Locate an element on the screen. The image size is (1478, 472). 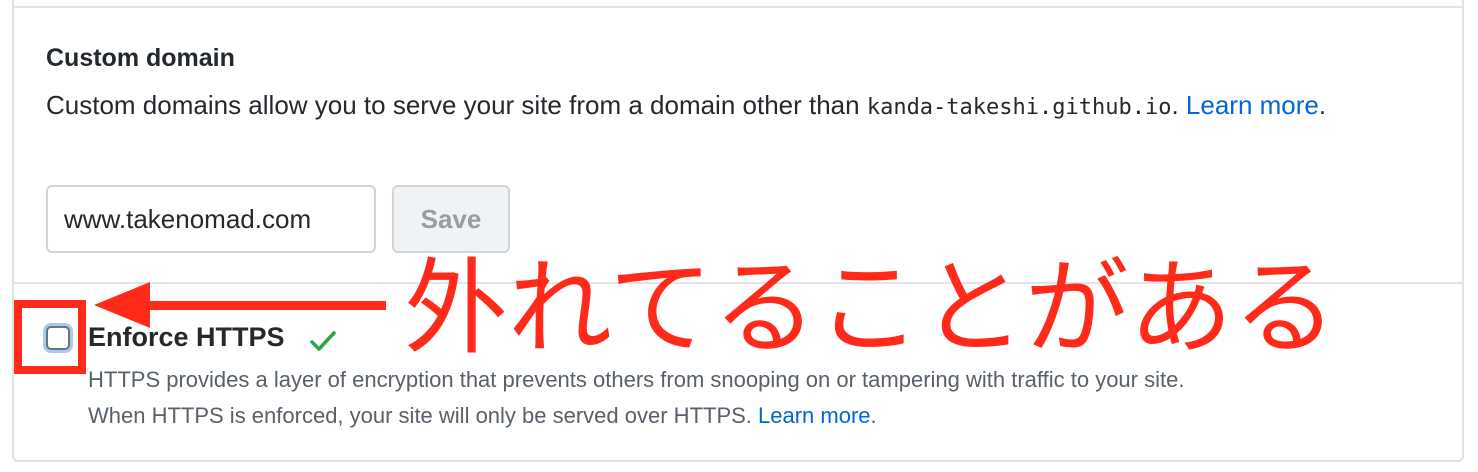
section-divider-top is located at coordinates (739, 7).